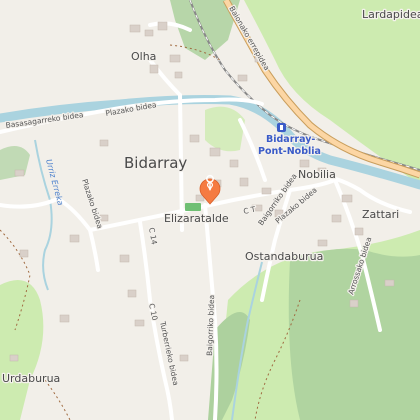  I want to click on label-station-line1: Bidarray-, so click(290, 139).